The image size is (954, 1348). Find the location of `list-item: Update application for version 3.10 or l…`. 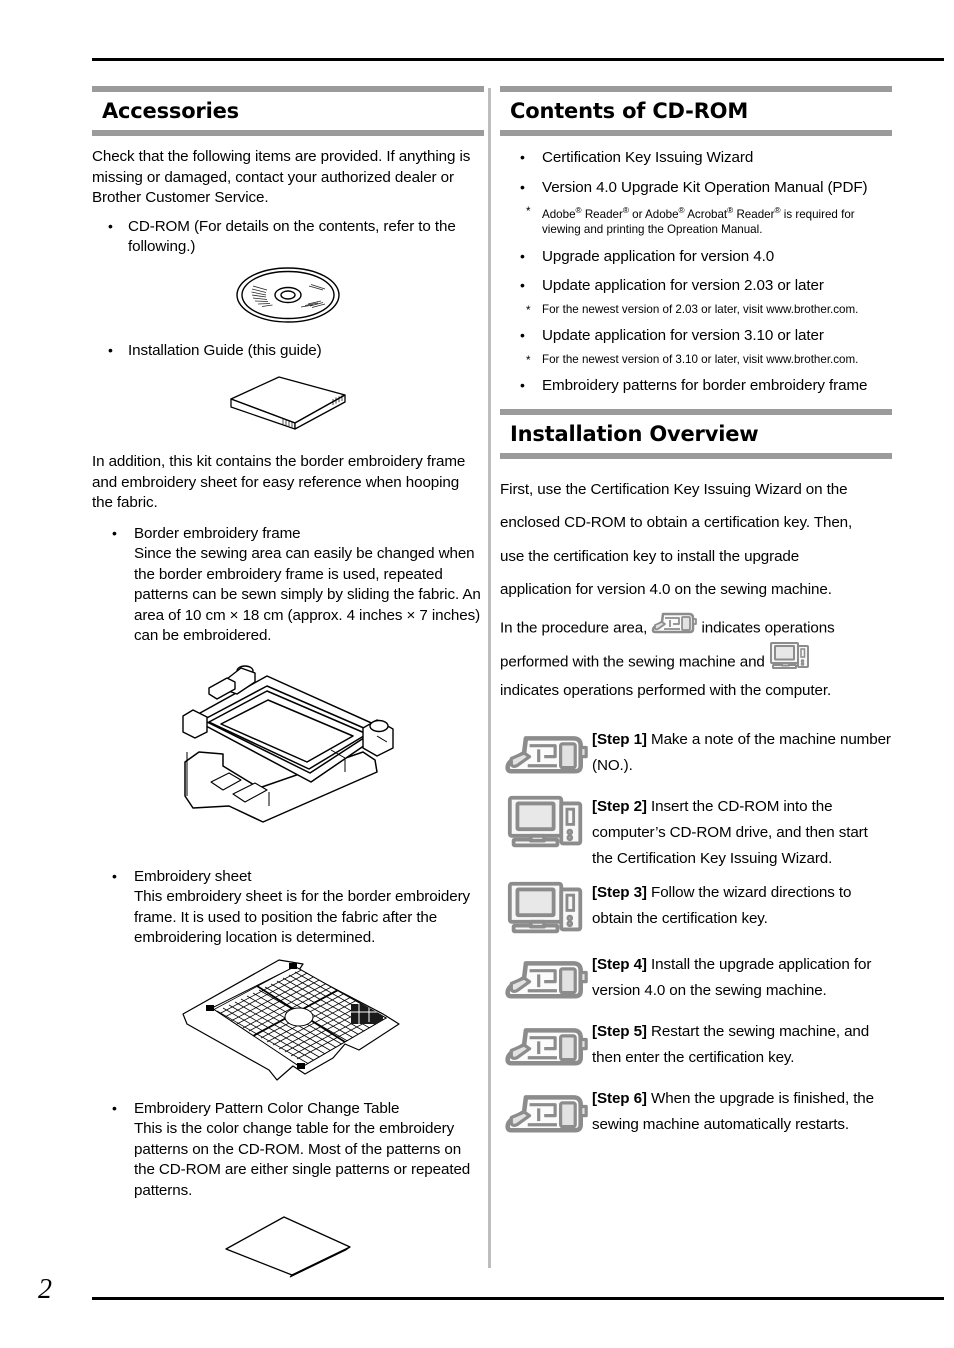

list-item: Update application for version 3.10 or l… is located at coordinates (696, 336).